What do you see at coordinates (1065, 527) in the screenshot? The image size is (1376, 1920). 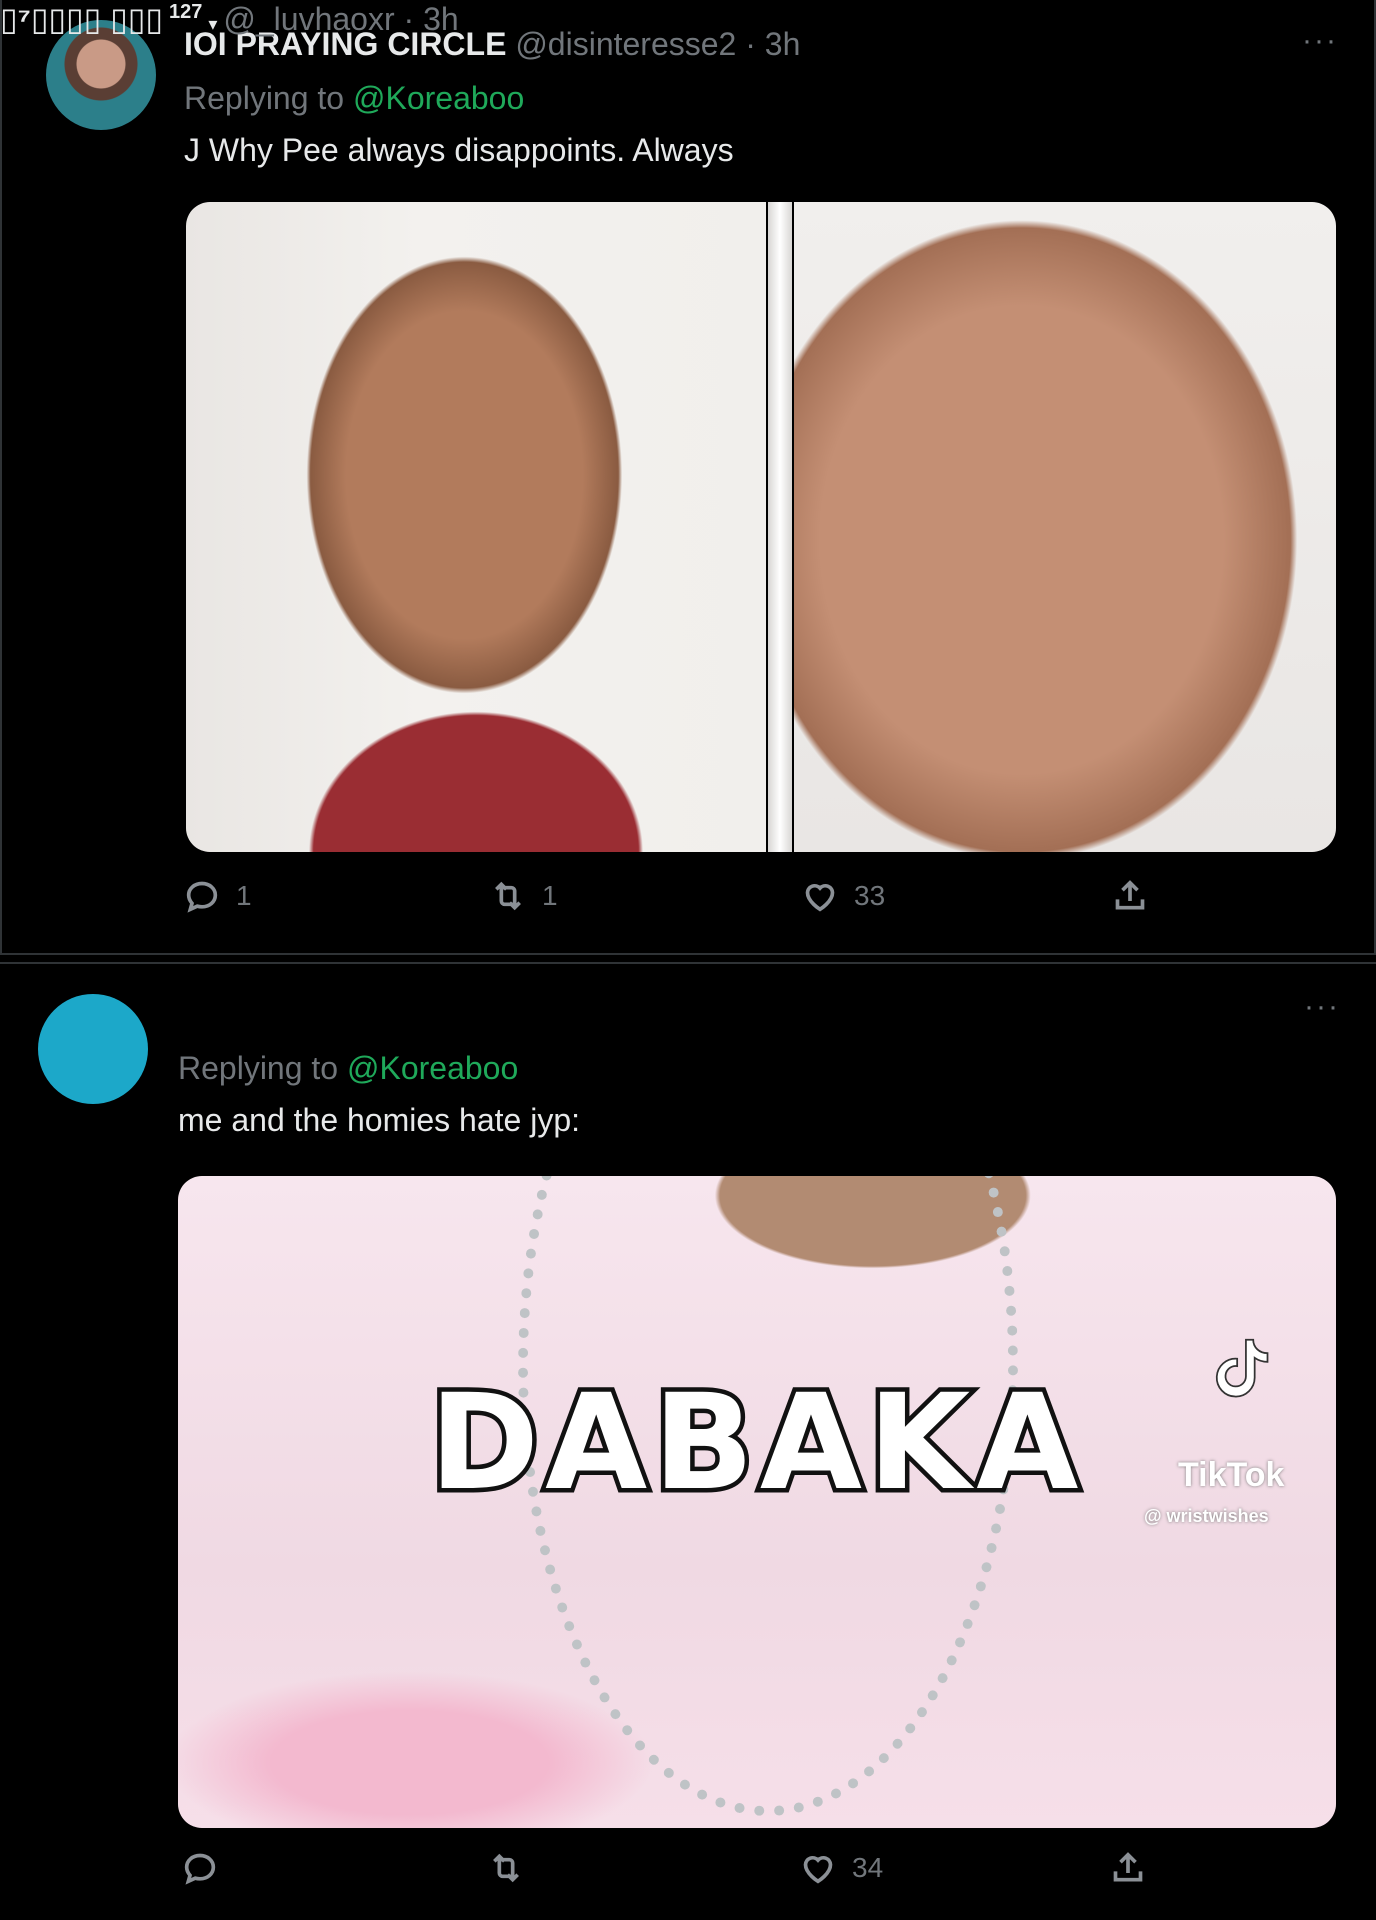 I see `photo-right` at bounding box center [1065, 527].